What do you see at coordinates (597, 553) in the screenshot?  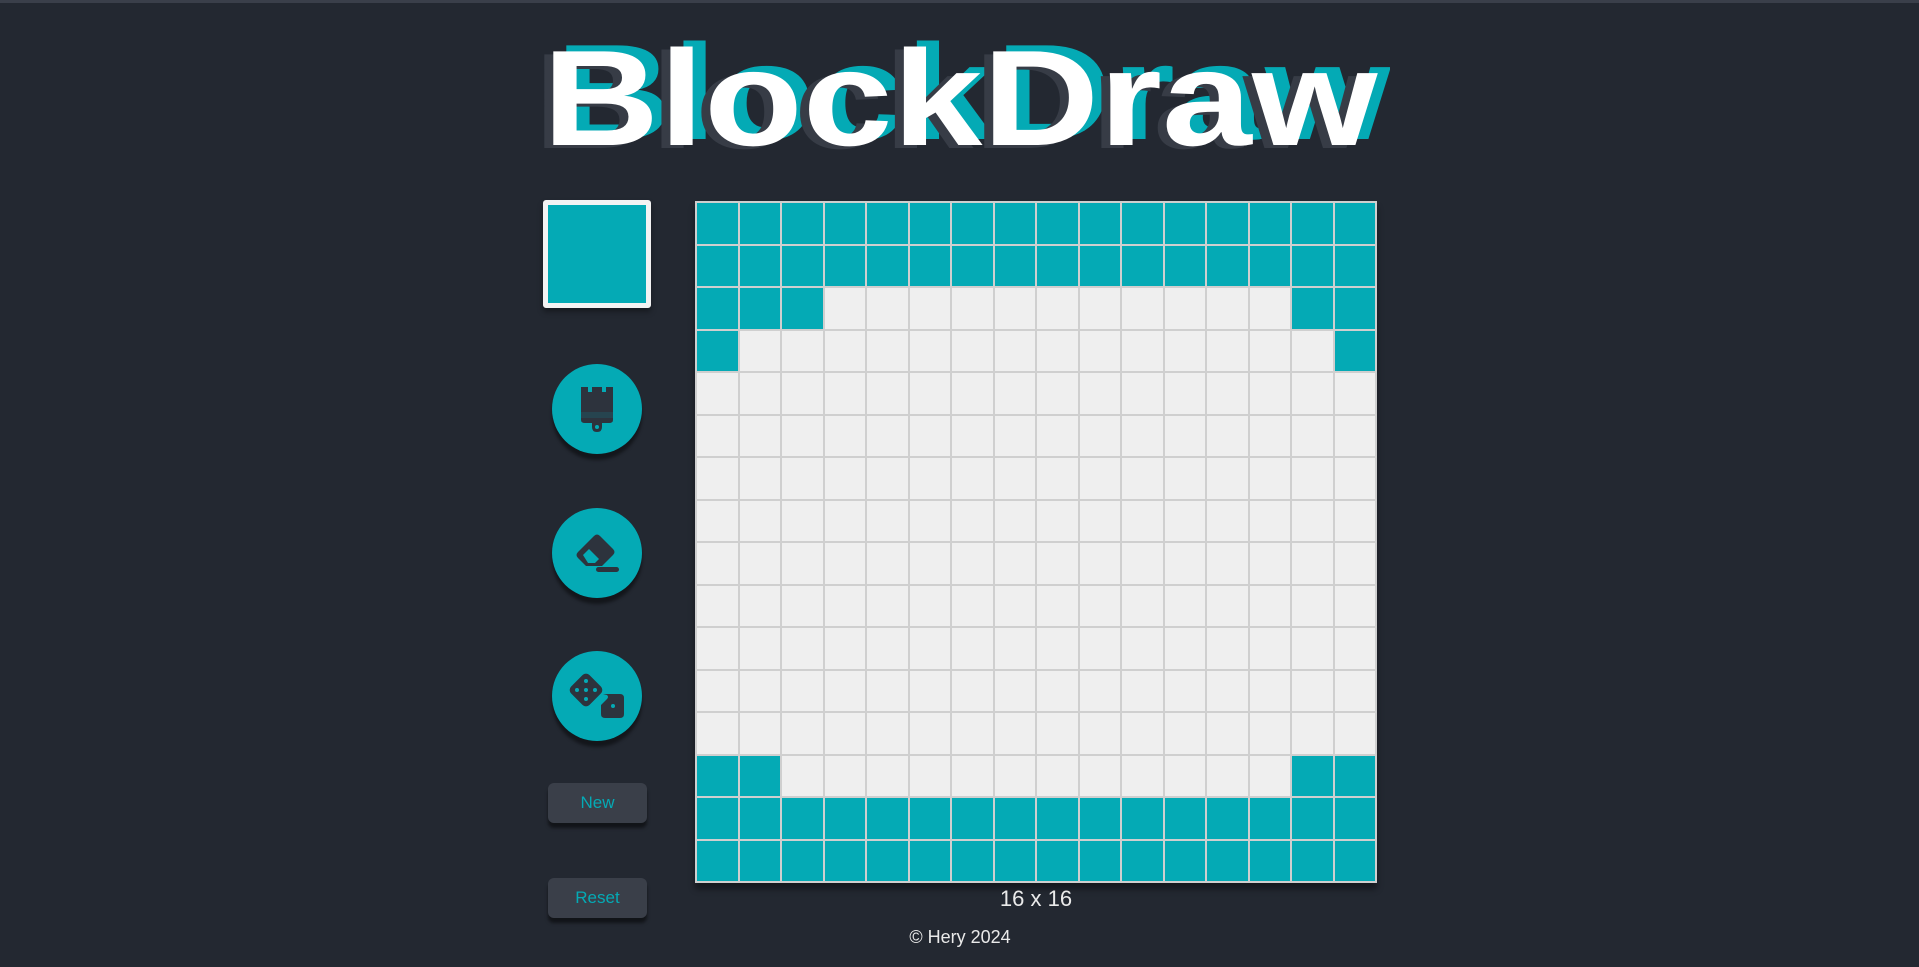 I see `eraser-button` at bounding box center [597, 553].